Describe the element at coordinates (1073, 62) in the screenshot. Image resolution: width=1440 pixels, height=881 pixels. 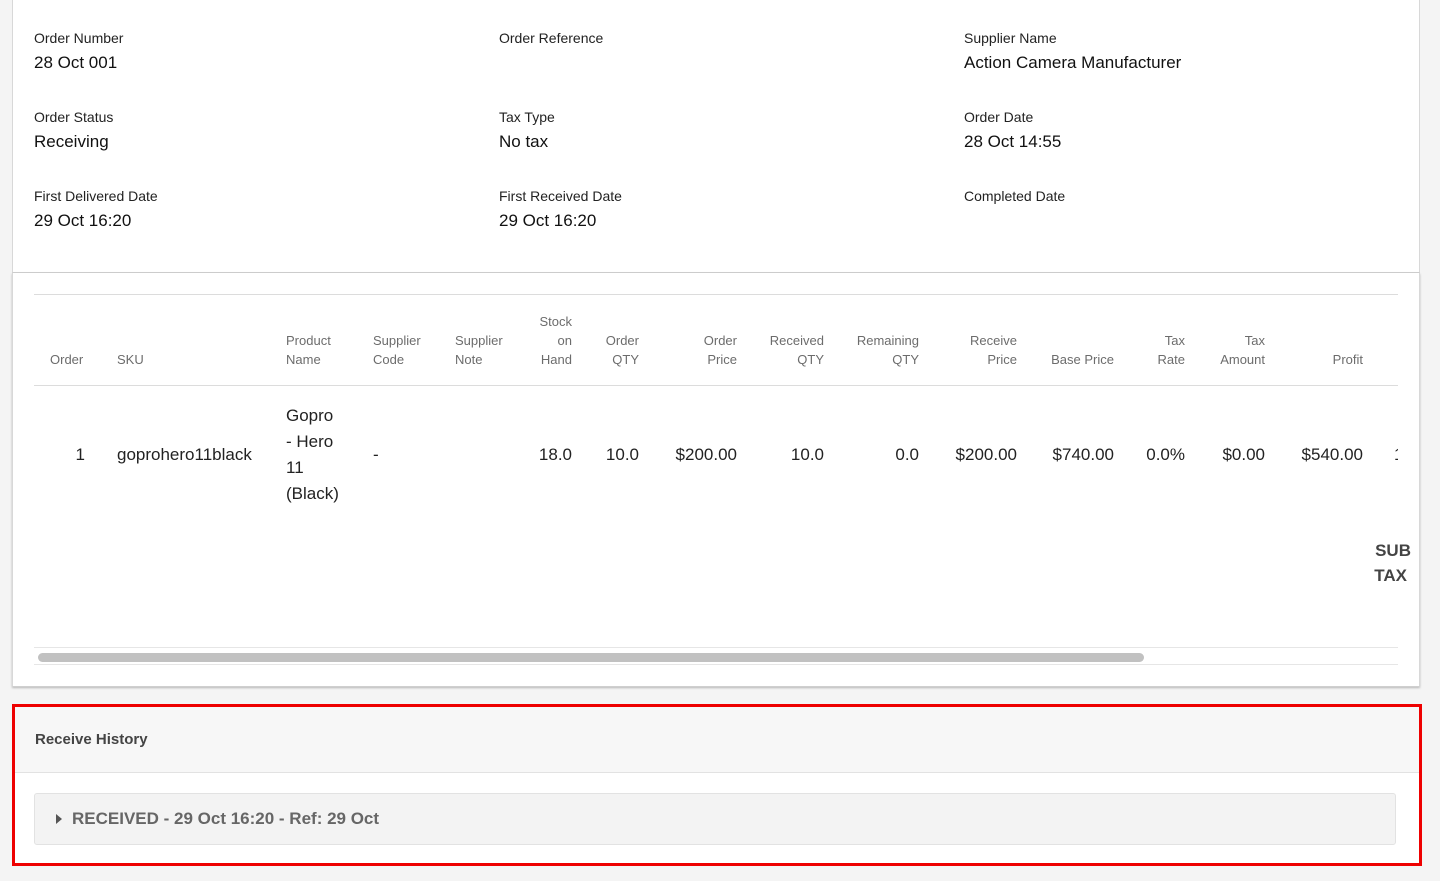
I see `supplier-name-value: Action Camera Manufacturer` at that location.